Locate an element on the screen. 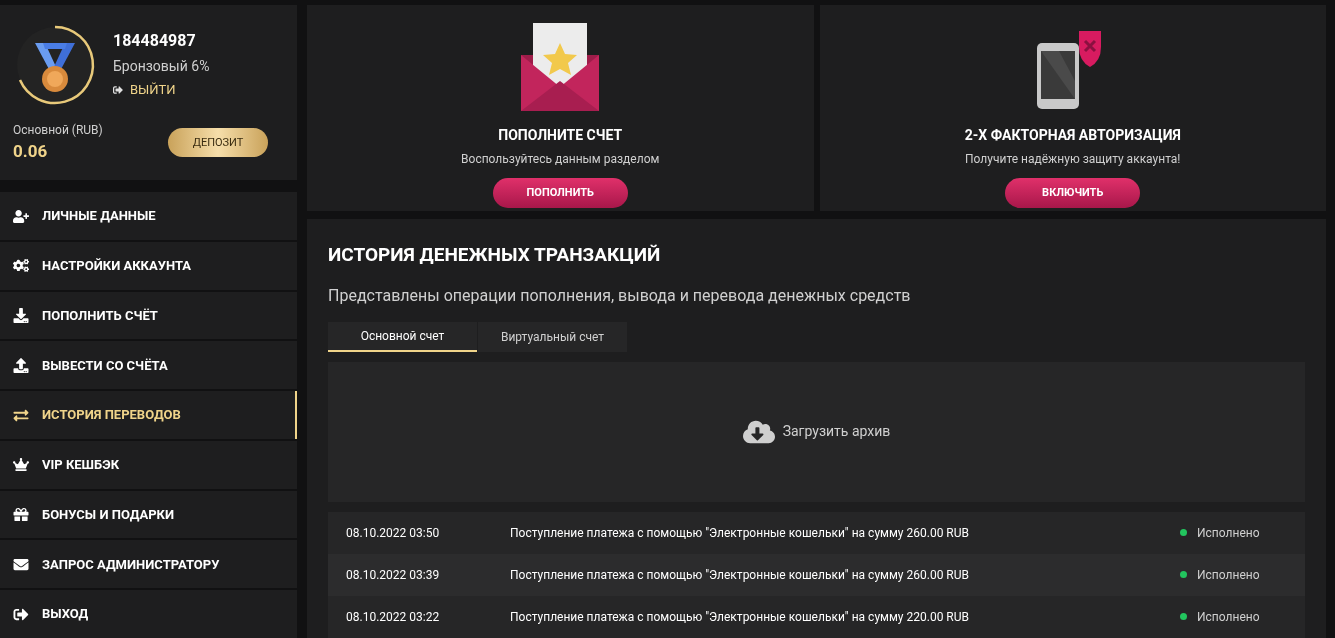  envelope-icon is located at coordinates (21, 564).